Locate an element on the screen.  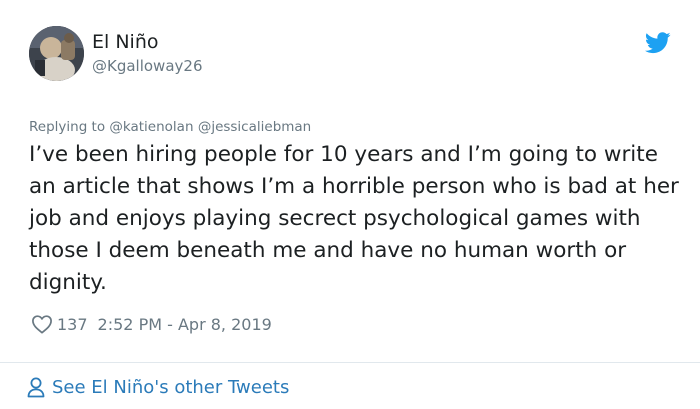
tweet-timestamp: 2:52 PM - Apr 8, 2019 is located at coordinates (185, 324).